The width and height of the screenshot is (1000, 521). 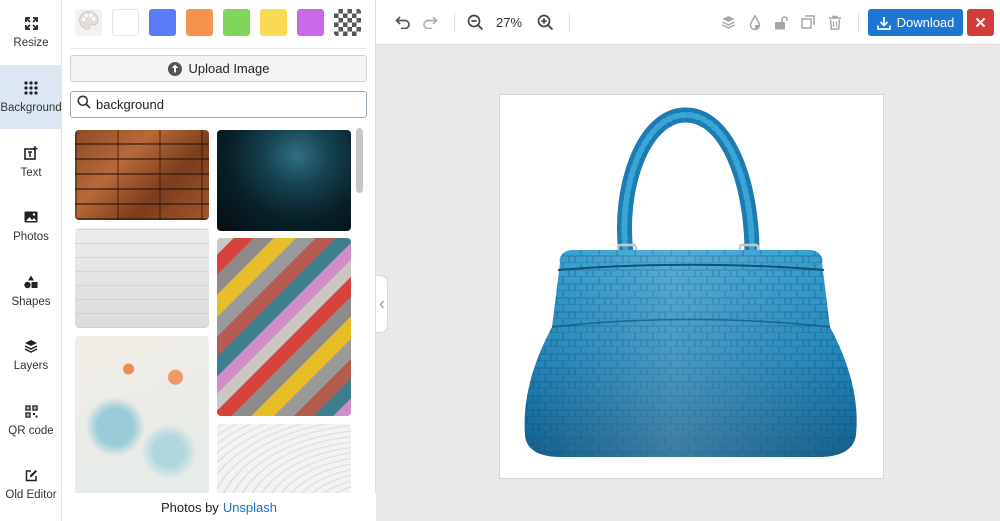 I want to click on swatch-transparent, so click(x=347, y=22).